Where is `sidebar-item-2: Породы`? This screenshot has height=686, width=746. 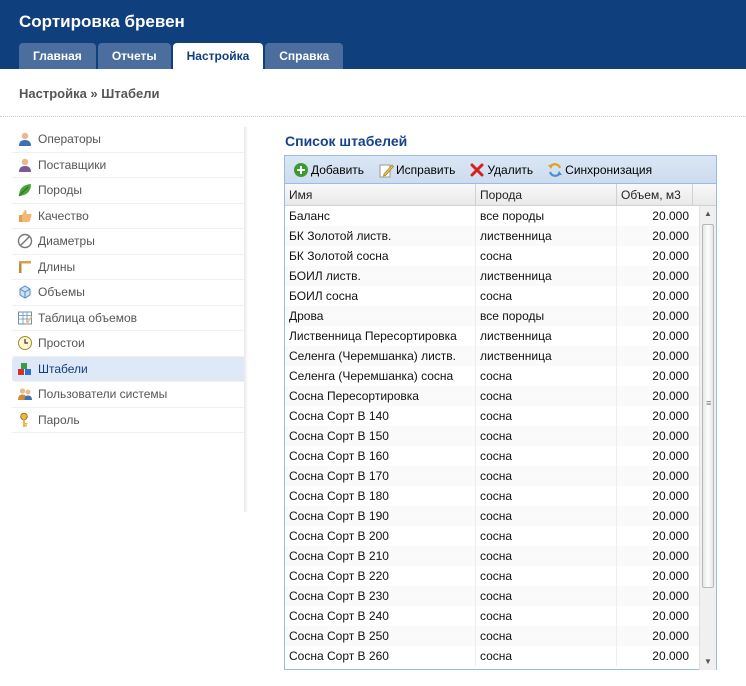
sidebar-item-2: Породы is located at coordinates (129, 191).